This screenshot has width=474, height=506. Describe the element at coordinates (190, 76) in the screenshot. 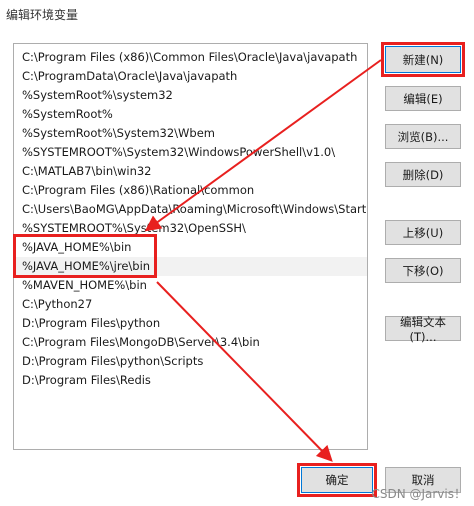

I see `list-item: C:\ProgramData\Oracle\Java\javapath` at that location.